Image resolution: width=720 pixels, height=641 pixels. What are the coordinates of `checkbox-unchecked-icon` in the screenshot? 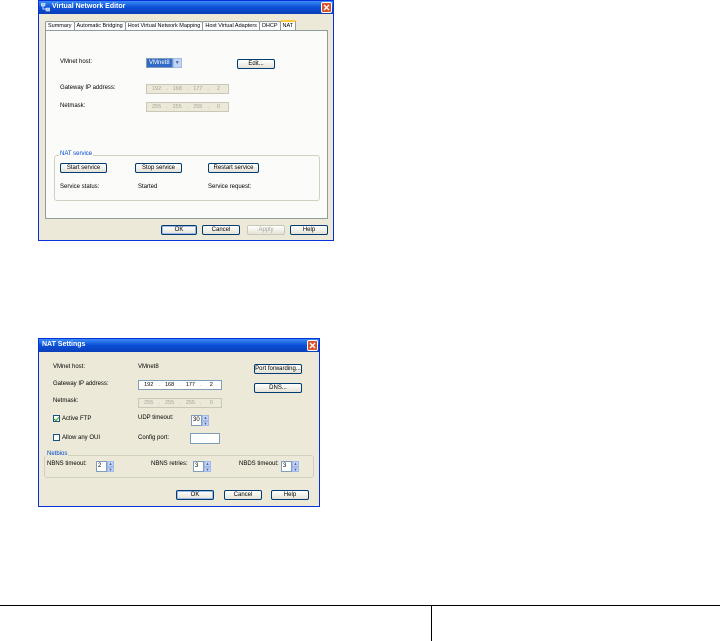 It's located at (56, 437).